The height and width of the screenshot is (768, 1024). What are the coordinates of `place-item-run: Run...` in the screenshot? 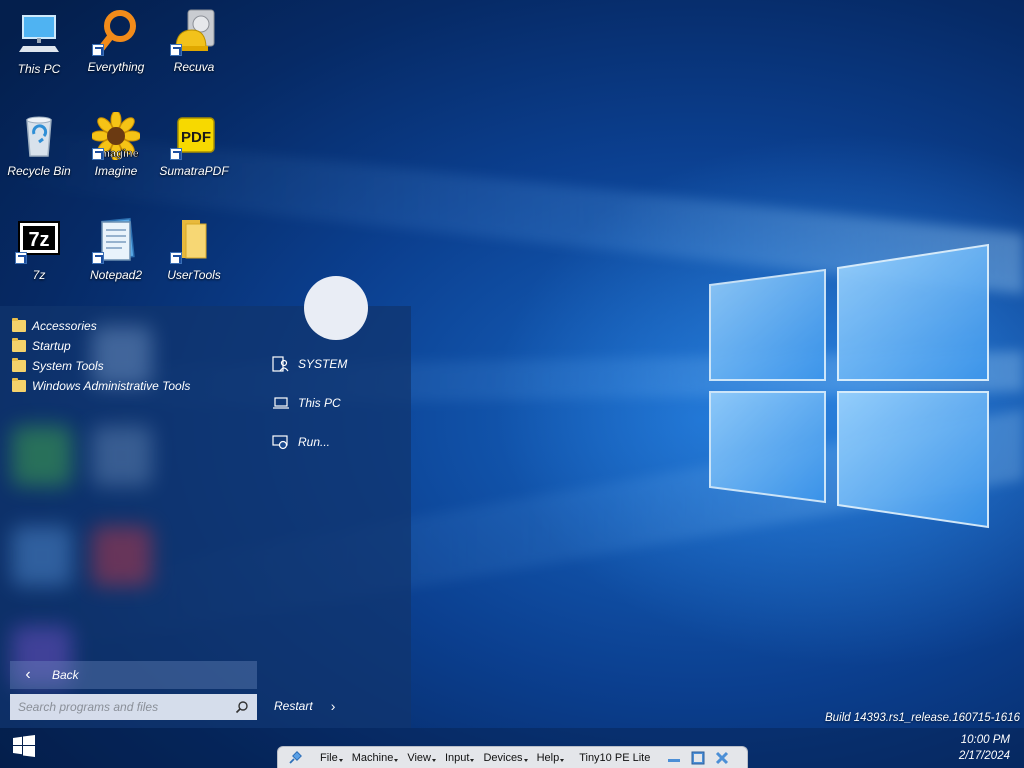 It's located at (301, 442).